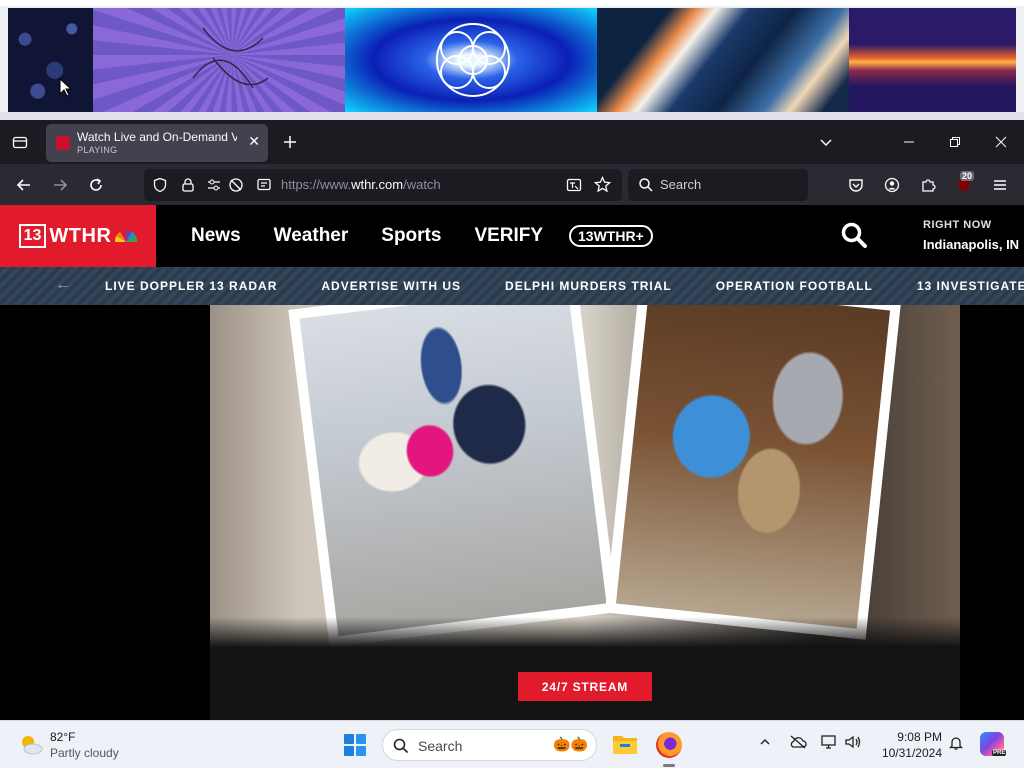  I want to click on onedrive-offline-icon, so click(798, 743).